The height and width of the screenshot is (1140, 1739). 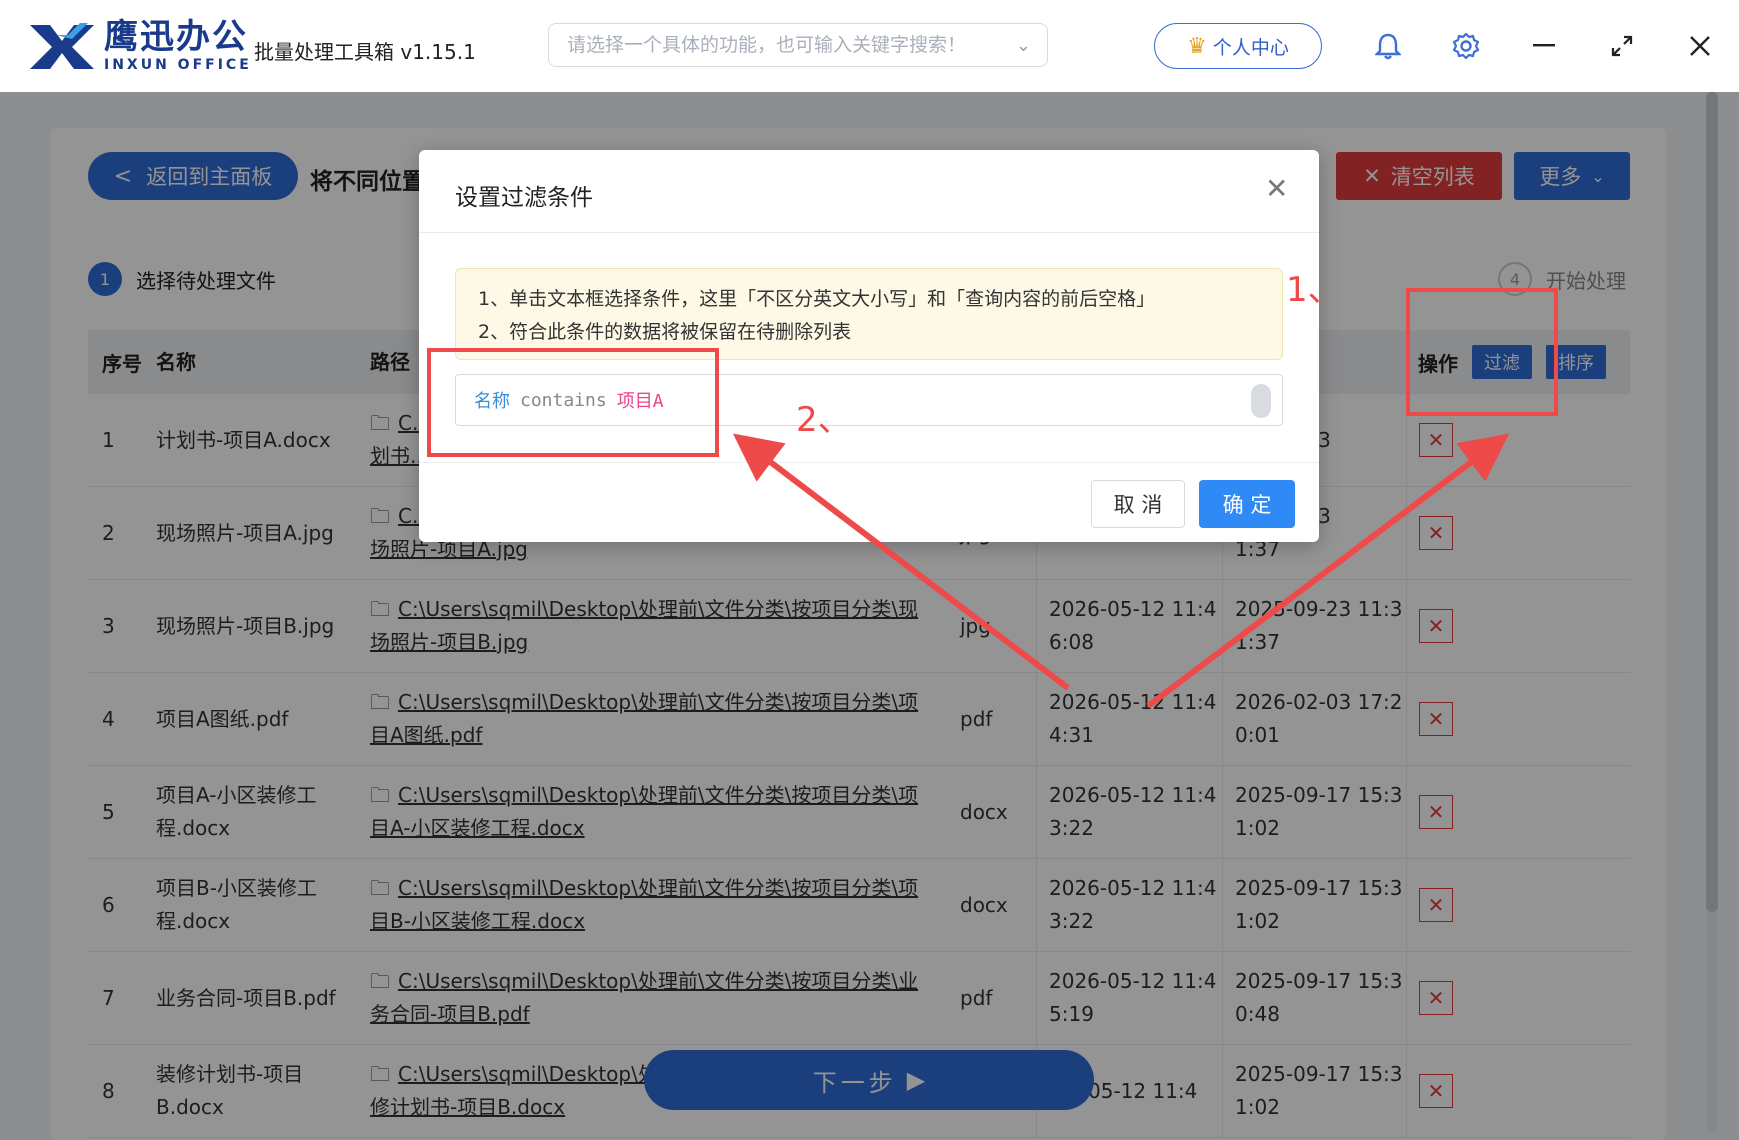 I want to click on arrow-to-input, so click(x=901, y=562).